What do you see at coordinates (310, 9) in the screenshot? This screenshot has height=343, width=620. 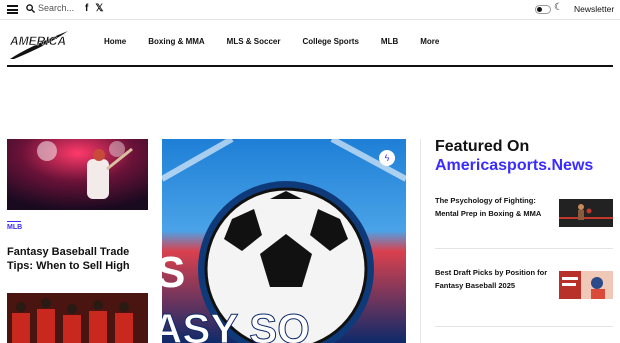 I see `top-bar: Search... f 𝕏 ☾ Newsletter` at bounding box center [310, 9].